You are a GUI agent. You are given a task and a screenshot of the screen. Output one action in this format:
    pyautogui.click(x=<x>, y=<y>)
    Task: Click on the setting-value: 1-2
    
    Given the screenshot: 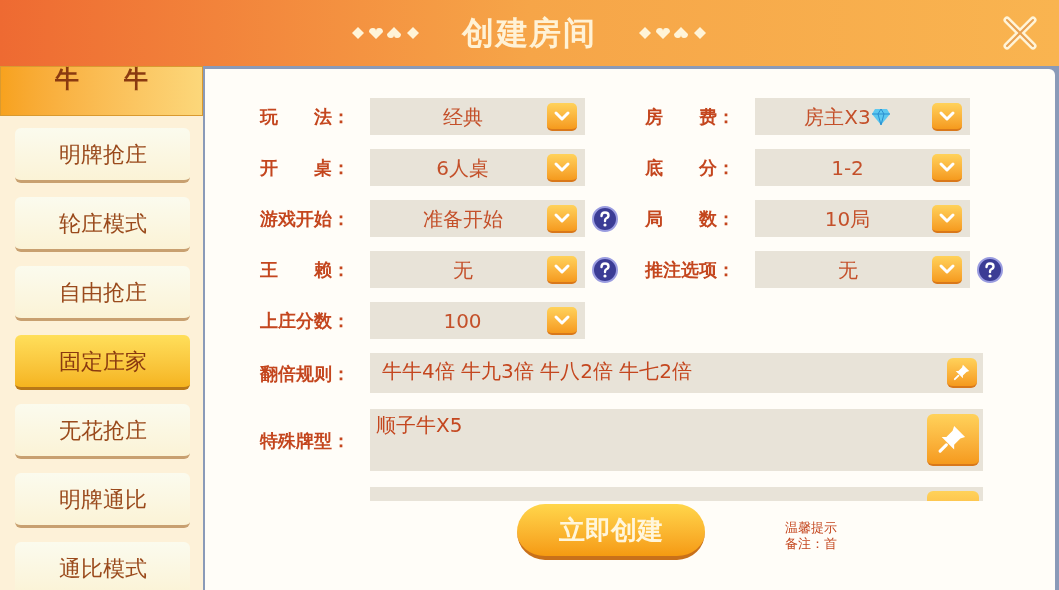 What is the action you would take?
    pyautogui.click(x=847, y=168)
    